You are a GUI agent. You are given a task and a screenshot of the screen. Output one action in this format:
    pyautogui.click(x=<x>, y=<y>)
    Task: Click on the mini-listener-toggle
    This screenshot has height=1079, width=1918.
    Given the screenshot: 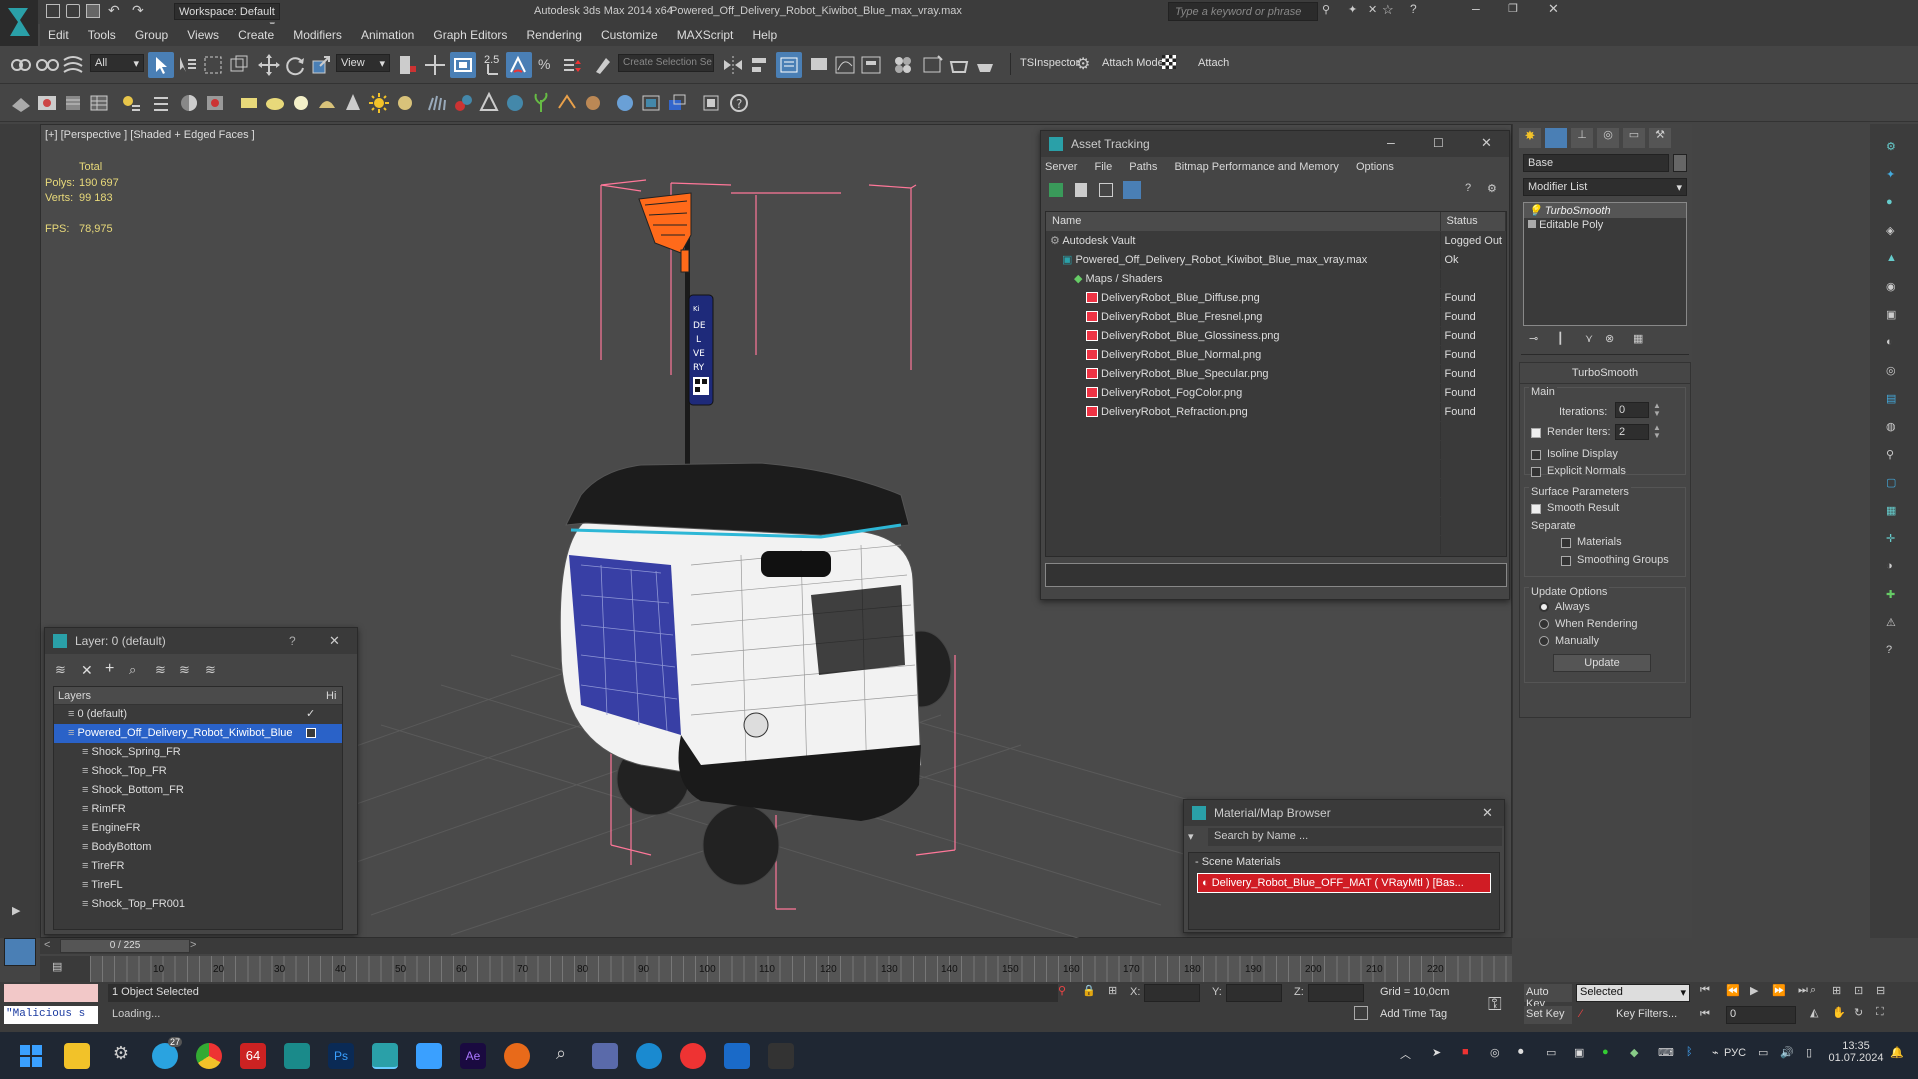 What is the action you would take?
    pyautogui.click(x=20, y=952)
    